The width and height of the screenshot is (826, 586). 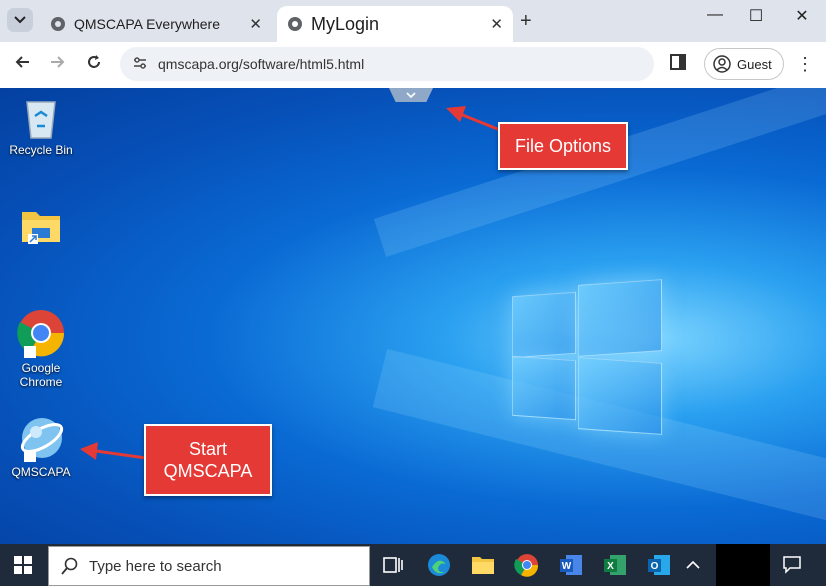 I want to click on system-tray-area, so click(x=743, y=565).